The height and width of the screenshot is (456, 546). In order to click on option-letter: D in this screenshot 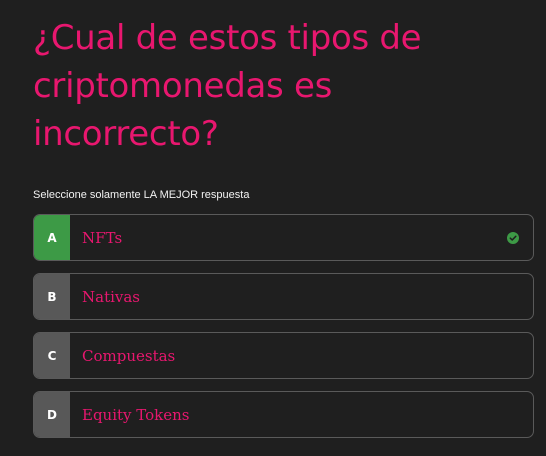, I will do `click(52, 414)`.